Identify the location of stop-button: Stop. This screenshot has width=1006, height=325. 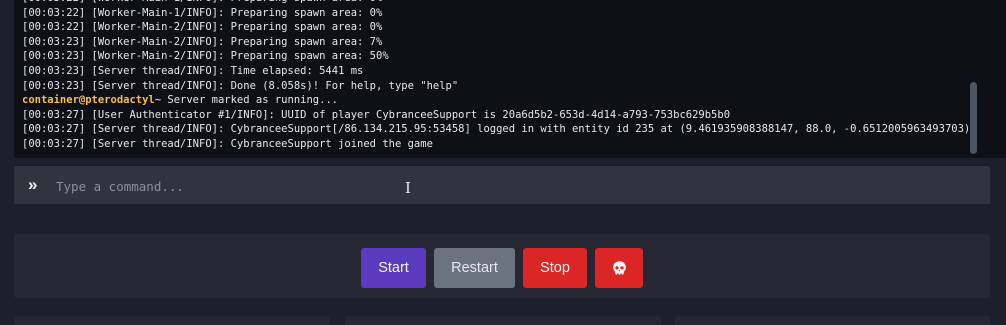
(555, 268).